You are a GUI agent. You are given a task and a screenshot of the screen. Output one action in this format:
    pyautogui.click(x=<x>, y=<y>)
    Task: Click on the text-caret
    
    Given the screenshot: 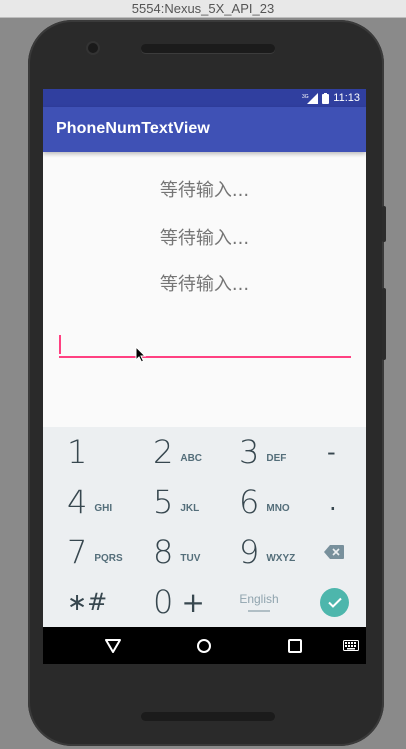 What is the action you would take?
    pyautogui.click(x=60, y=344)
    